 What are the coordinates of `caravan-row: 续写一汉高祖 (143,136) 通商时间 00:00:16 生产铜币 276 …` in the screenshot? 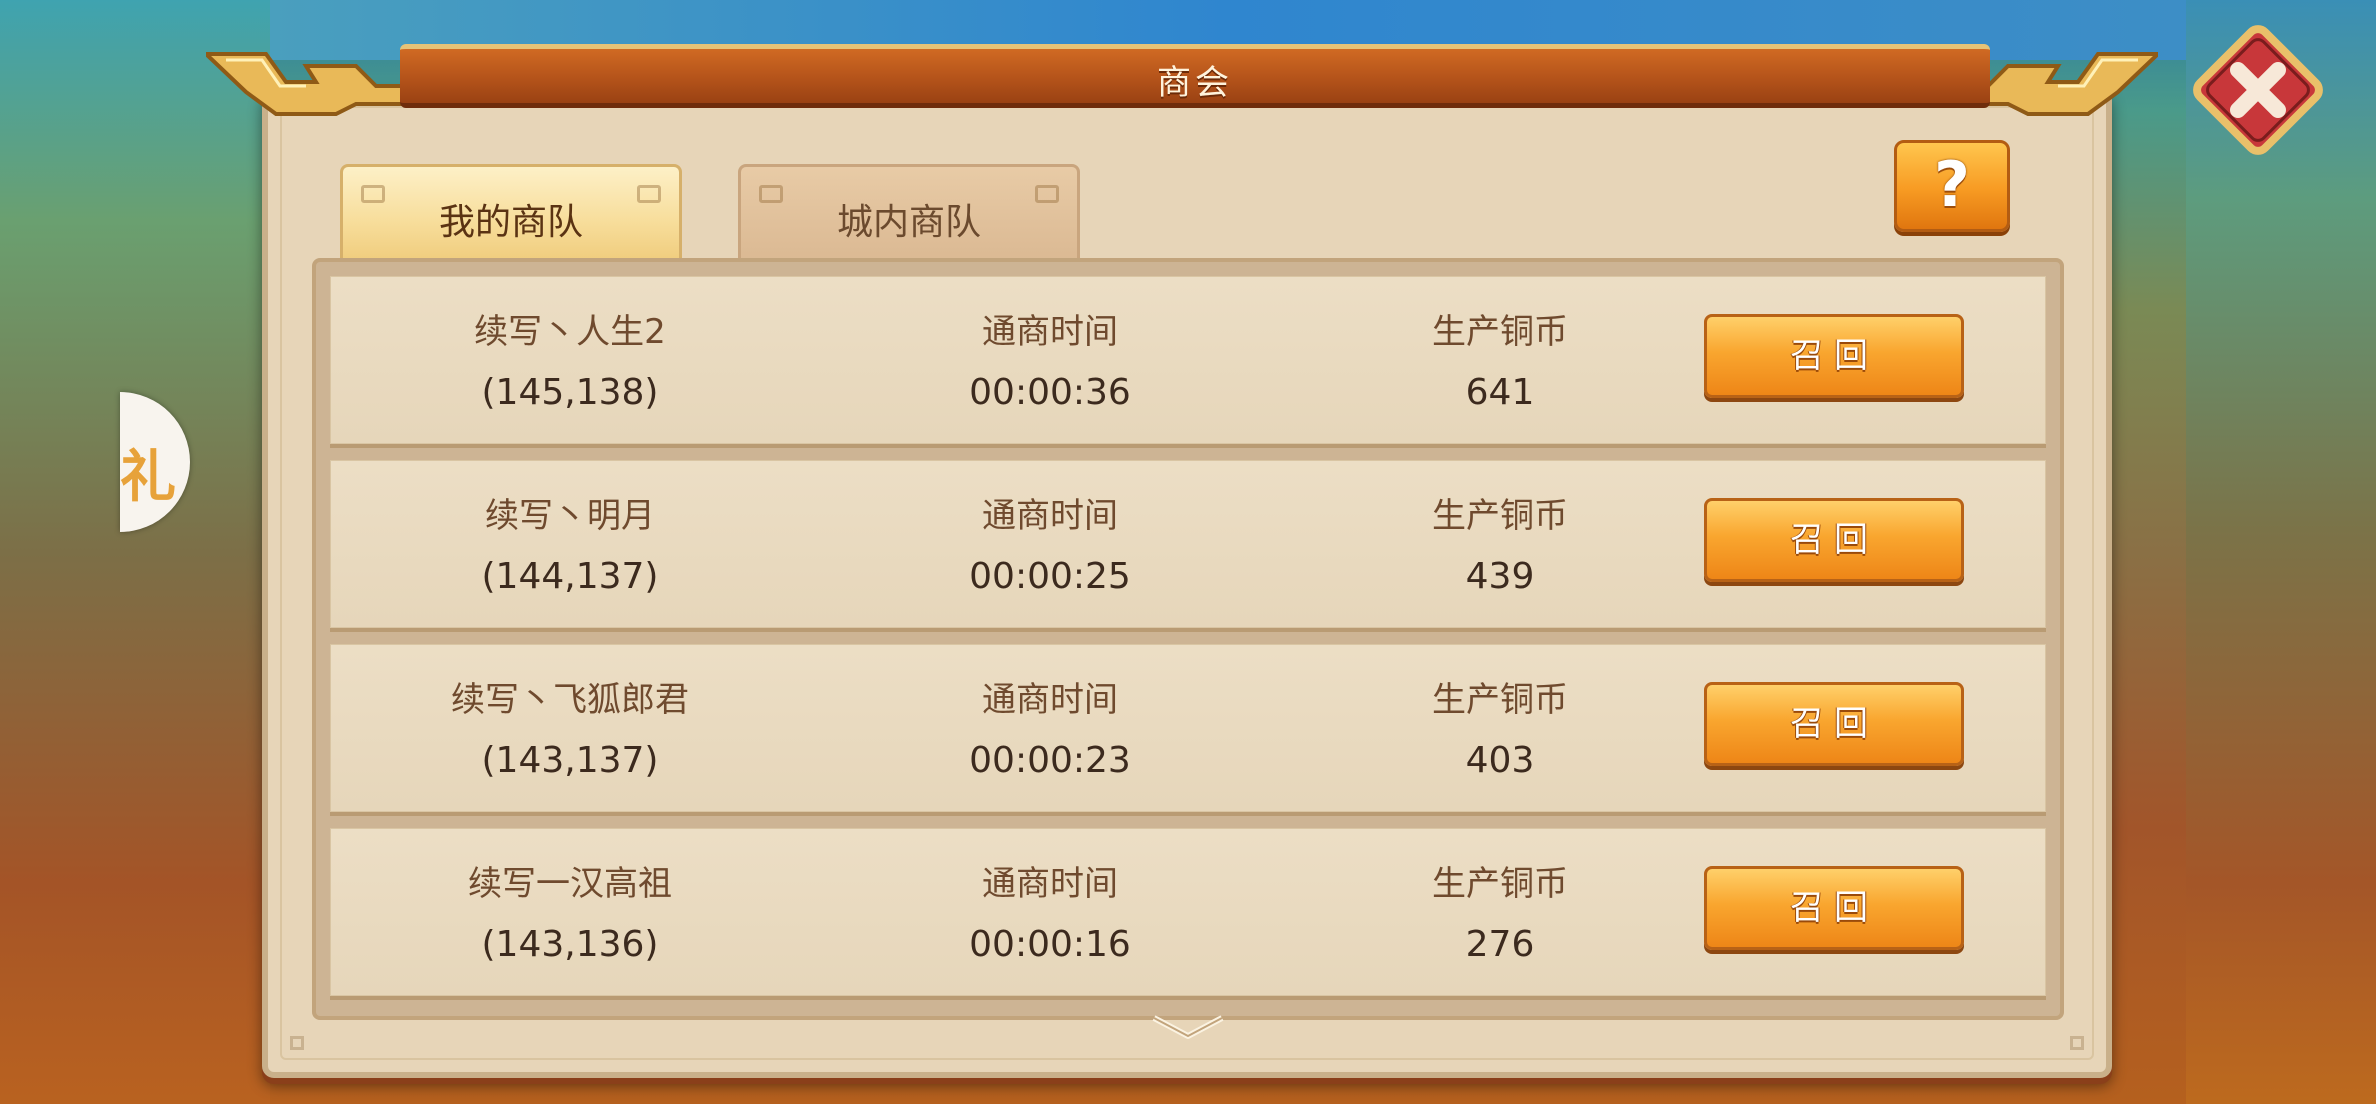 It's located at (1188, 914).